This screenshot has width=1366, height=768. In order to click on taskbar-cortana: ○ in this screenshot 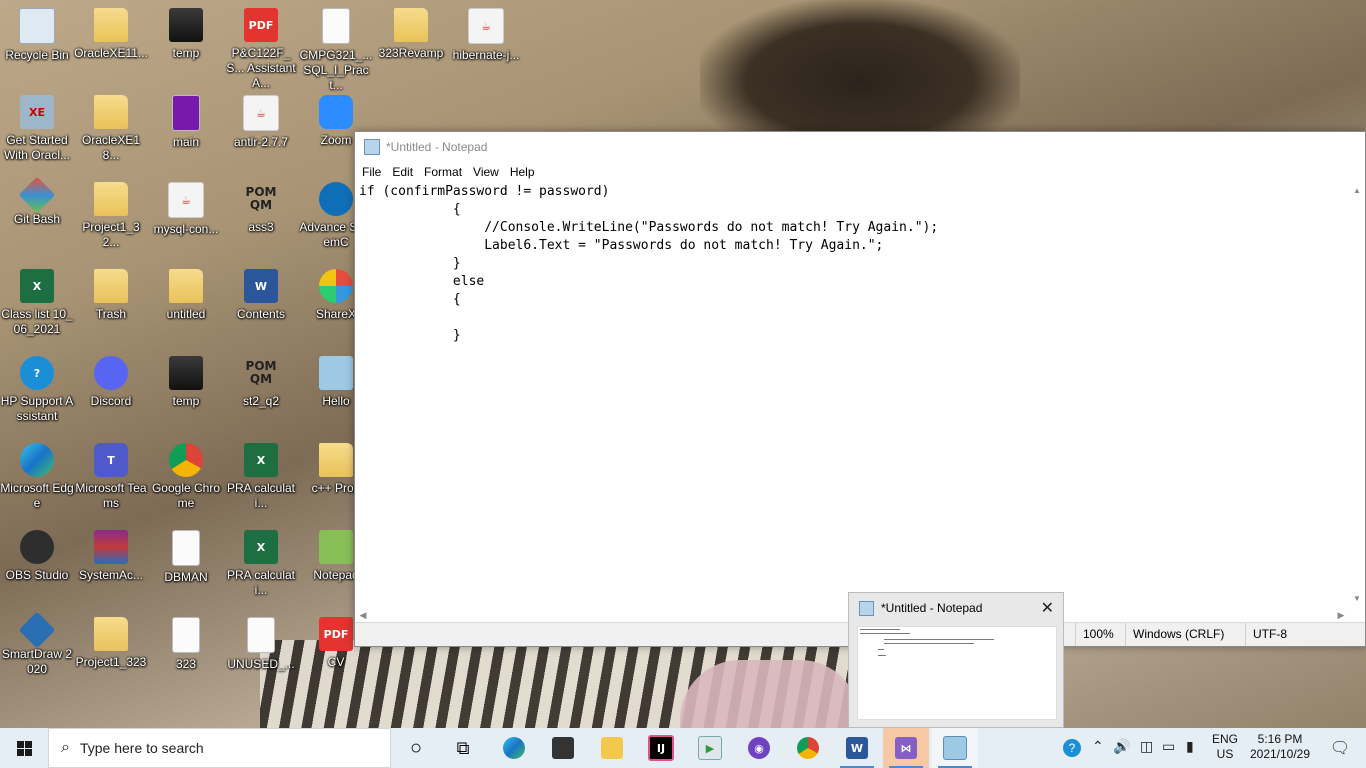, I will do `click(416, 748)`.